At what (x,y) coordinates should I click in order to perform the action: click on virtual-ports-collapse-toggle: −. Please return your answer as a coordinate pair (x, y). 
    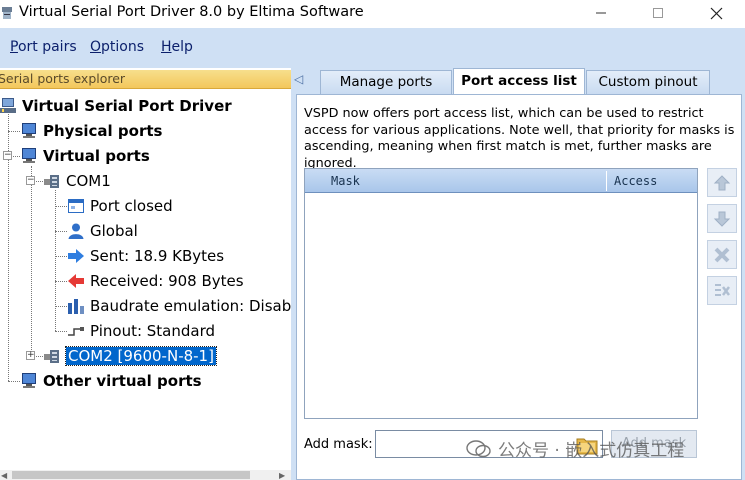
    Looking at the image, I should click on (7, 155).